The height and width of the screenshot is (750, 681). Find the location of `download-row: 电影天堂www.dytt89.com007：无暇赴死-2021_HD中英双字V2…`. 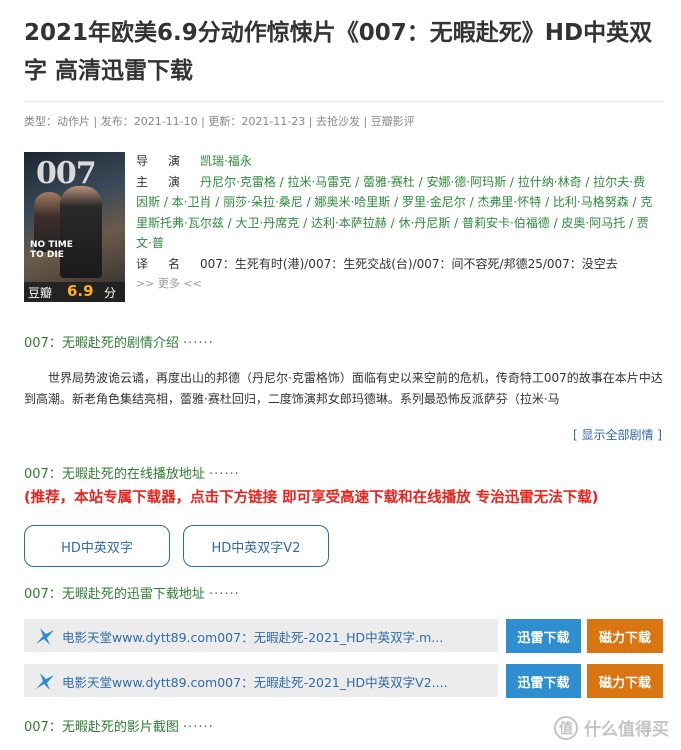

download-row: 电影天堂www.dytt89.com007：无暇赴死-2021_HD中英双字V2… is located at coordinates (261, 680).